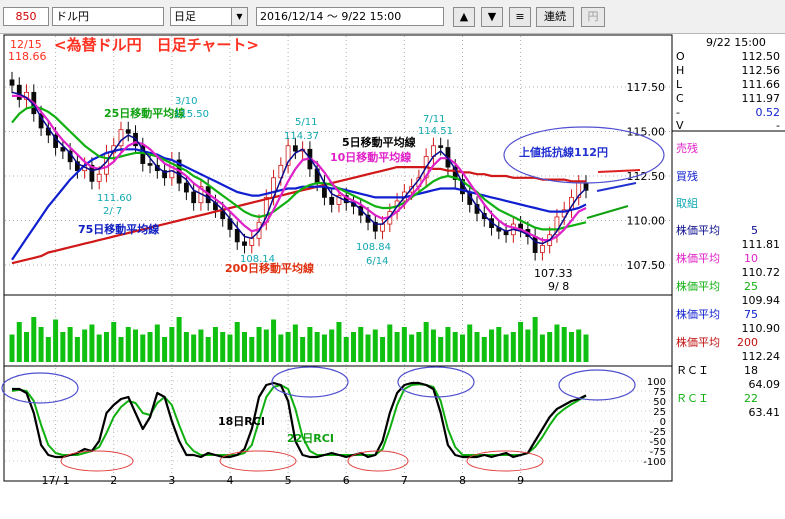 Image resolution: width=785 pixels, height=519 pixels. Describe the element at coordinates (593, 17) in the screenshot. I see `yen-button: 円` at that location.